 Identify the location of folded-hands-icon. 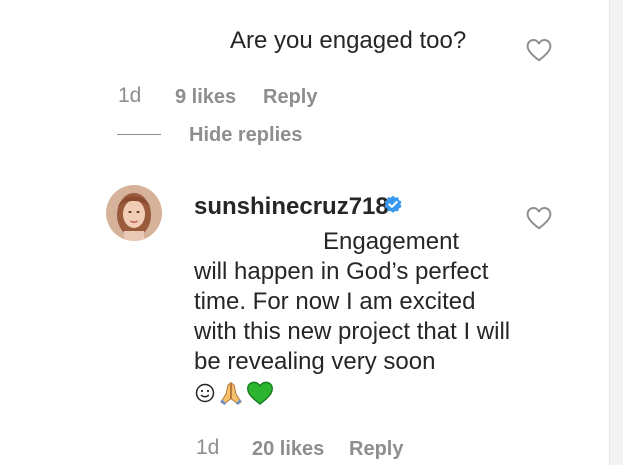
(231, 395).